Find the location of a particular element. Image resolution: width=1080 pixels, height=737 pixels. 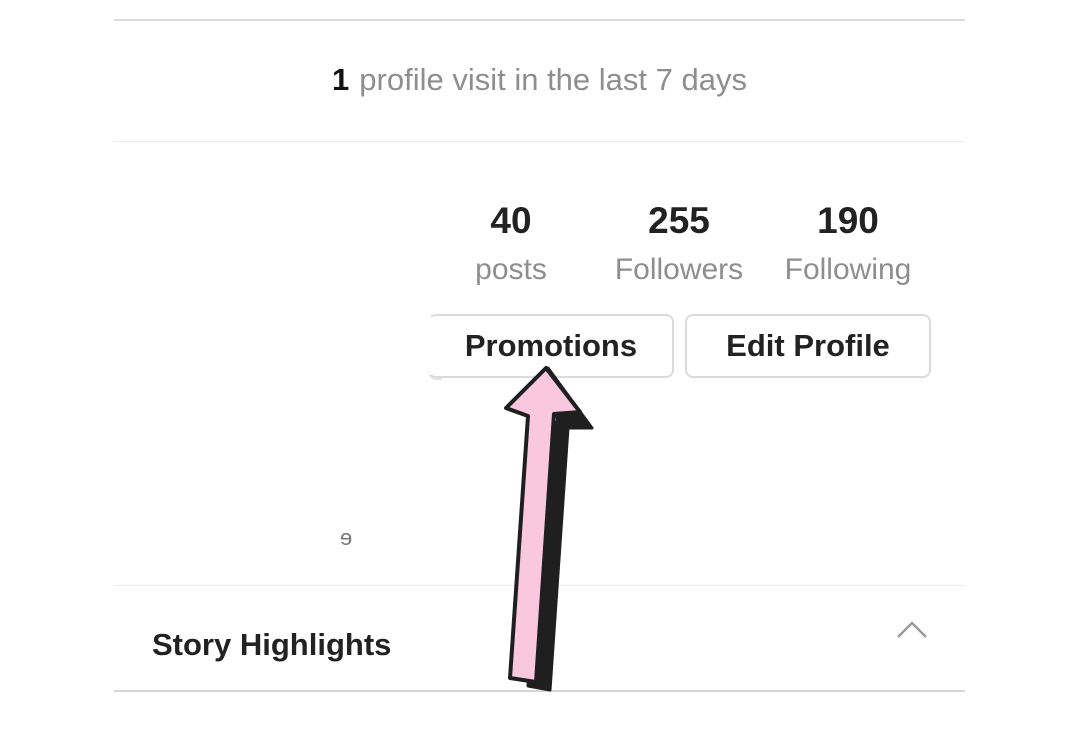

stat-posts-label: posts is located at coordinates (511, 269).